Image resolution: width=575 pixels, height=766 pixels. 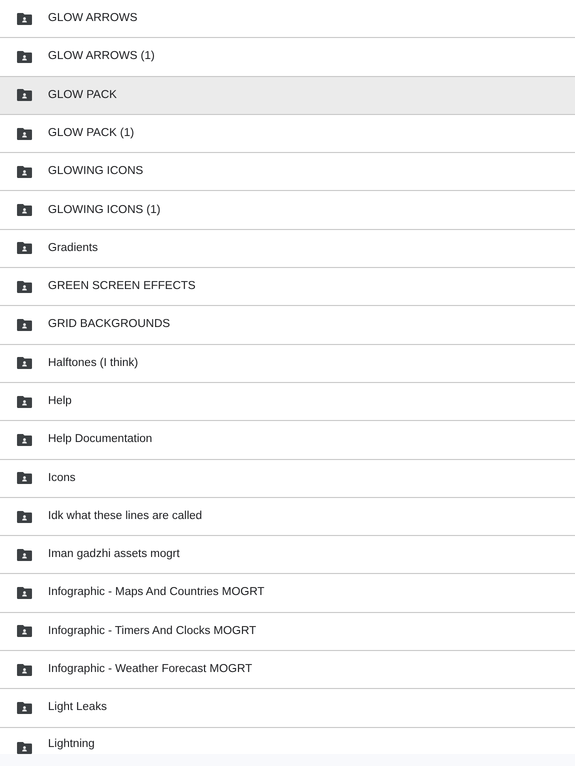 I want to click on folder-name: Gradients, so click(x=73, y=248).